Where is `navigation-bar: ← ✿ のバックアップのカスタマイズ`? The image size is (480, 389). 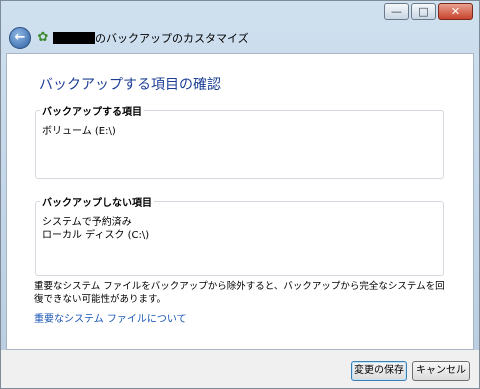
navigation-bar: ← ✿ のバックアップのカスタマイズ is located at coordinates (240, 40).